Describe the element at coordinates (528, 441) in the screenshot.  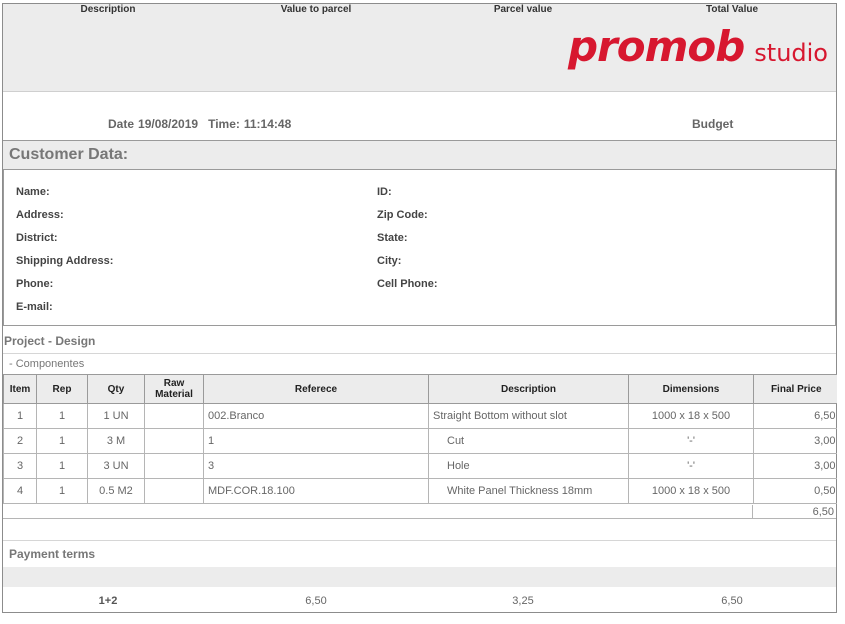
I see `cell-desc: Cut` at that location.